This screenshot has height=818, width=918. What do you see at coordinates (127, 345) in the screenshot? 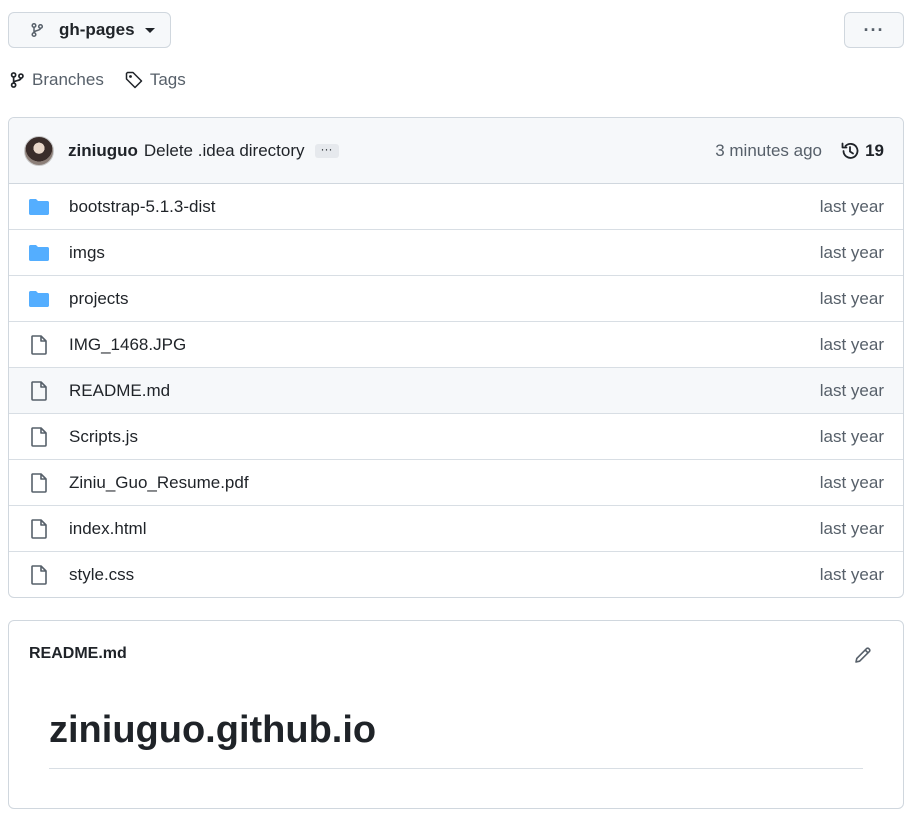
I see `file-name: IMG_1468.JPG` at bounding box center [127, 345].